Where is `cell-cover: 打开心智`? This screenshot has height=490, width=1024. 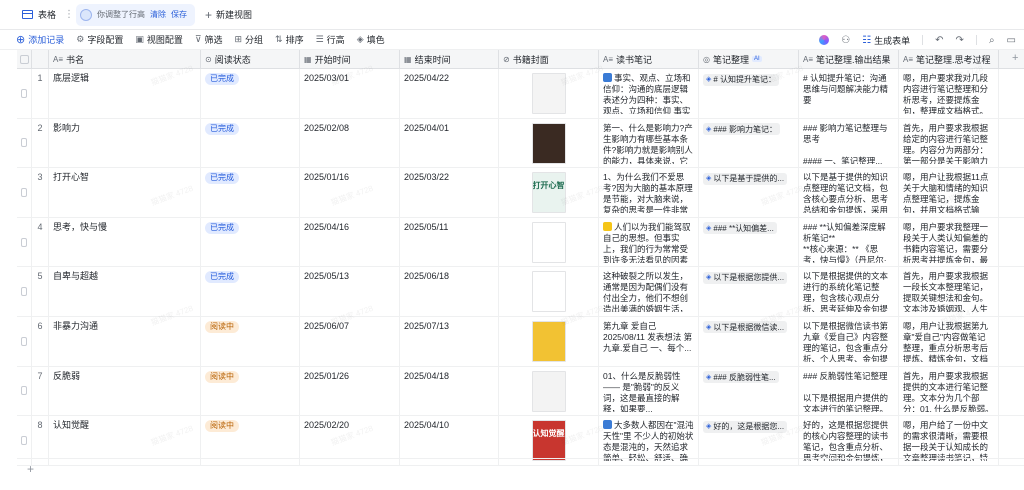 cell-cover: 打开心智 is located at coordinates (549, 192).